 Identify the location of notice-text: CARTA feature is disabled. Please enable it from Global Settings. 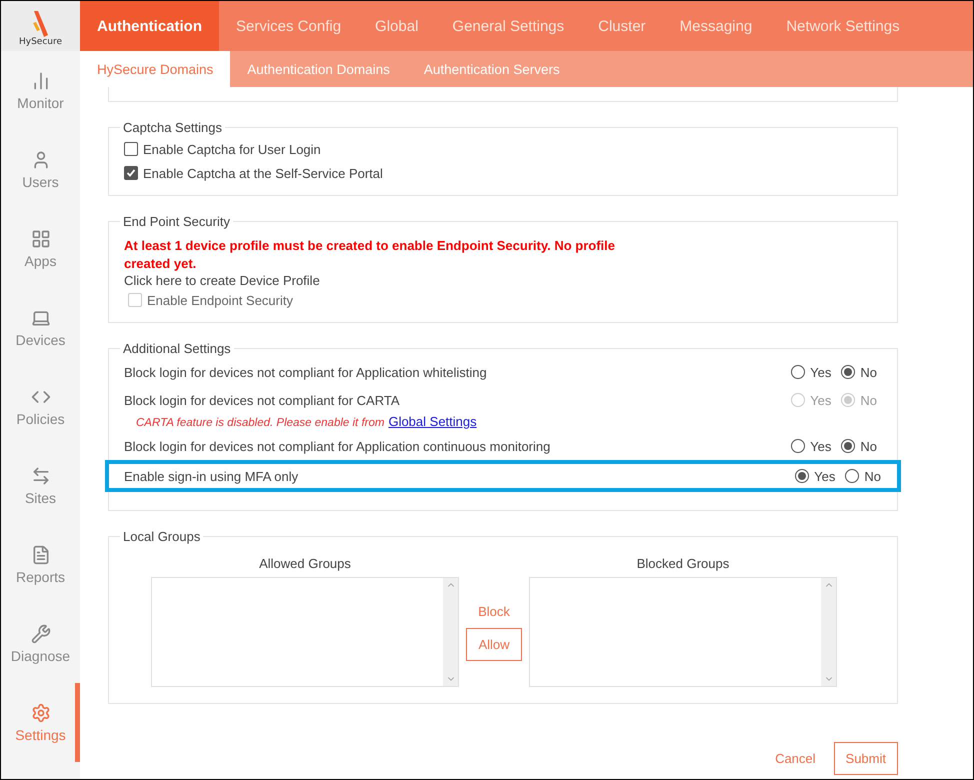
(306, 422).